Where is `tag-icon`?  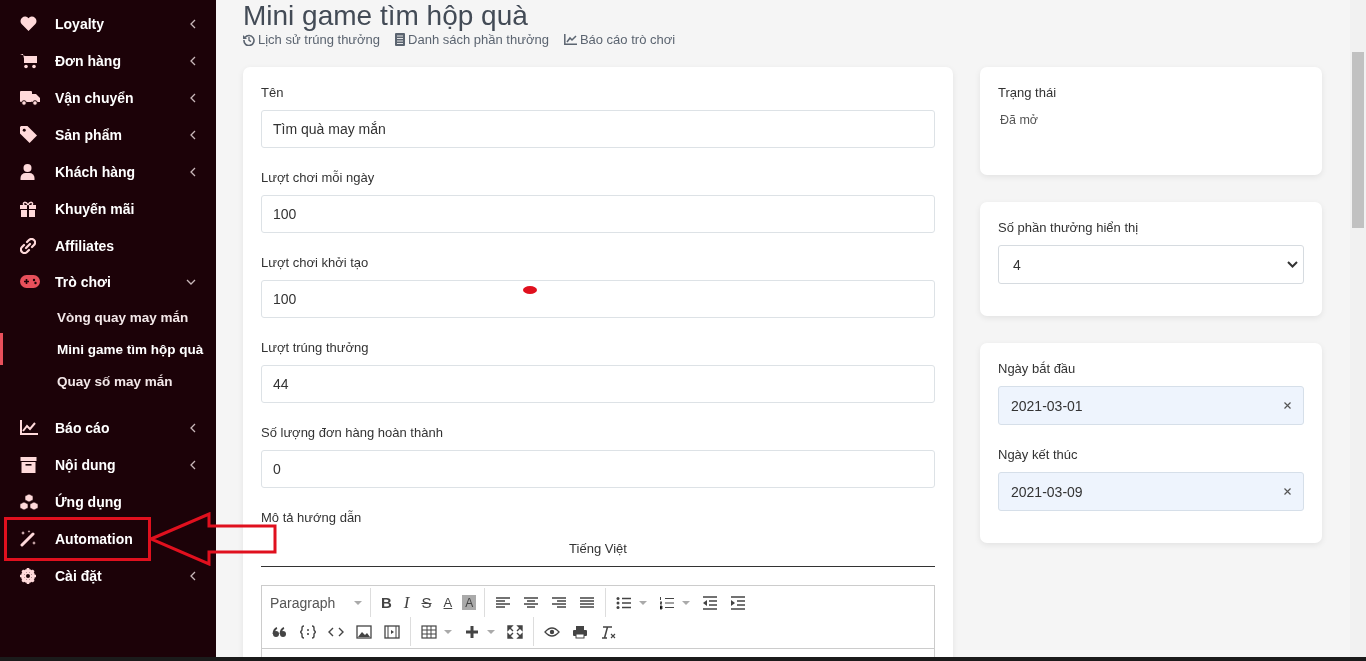
tag-icon is located at coordinates (28, 134).